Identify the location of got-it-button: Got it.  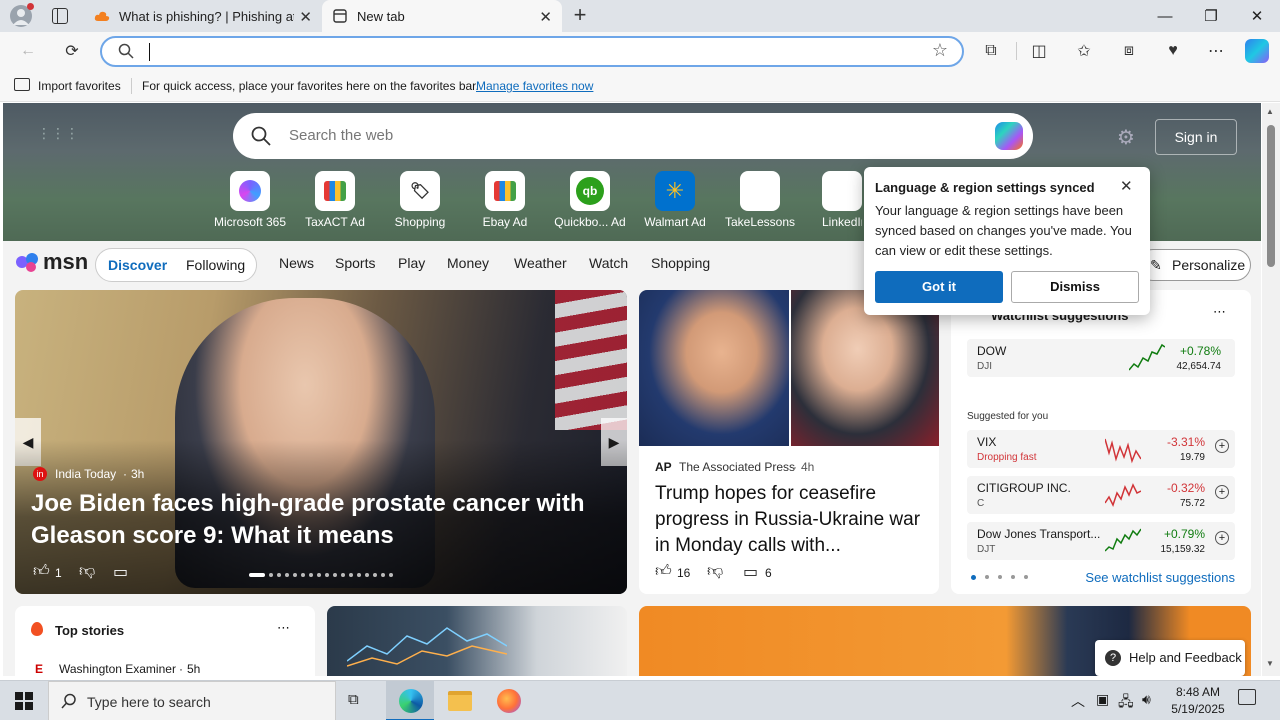
(939, 287).